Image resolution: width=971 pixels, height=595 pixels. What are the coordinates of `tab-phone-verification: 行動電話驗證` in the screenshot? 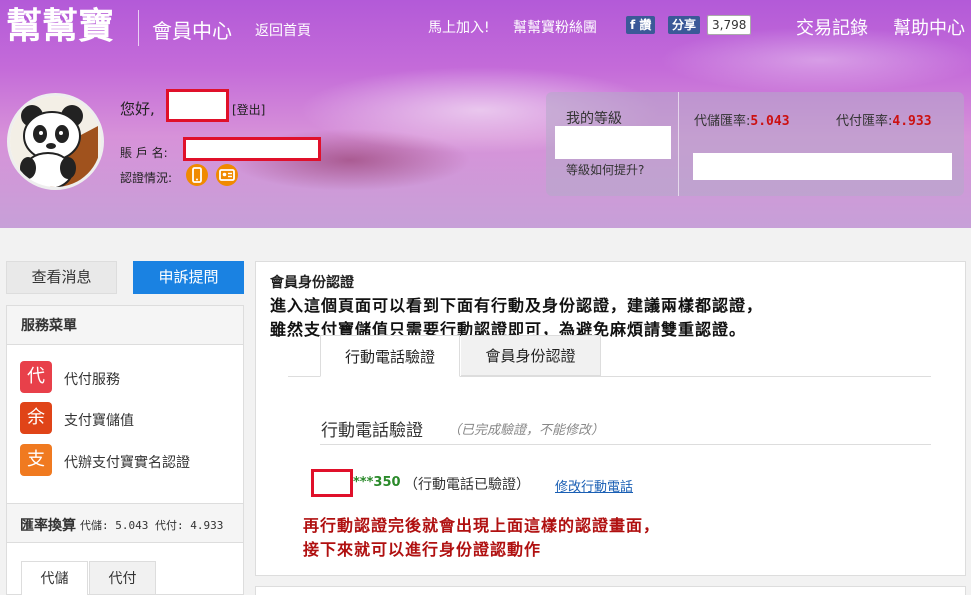 It's located at (390, 356).